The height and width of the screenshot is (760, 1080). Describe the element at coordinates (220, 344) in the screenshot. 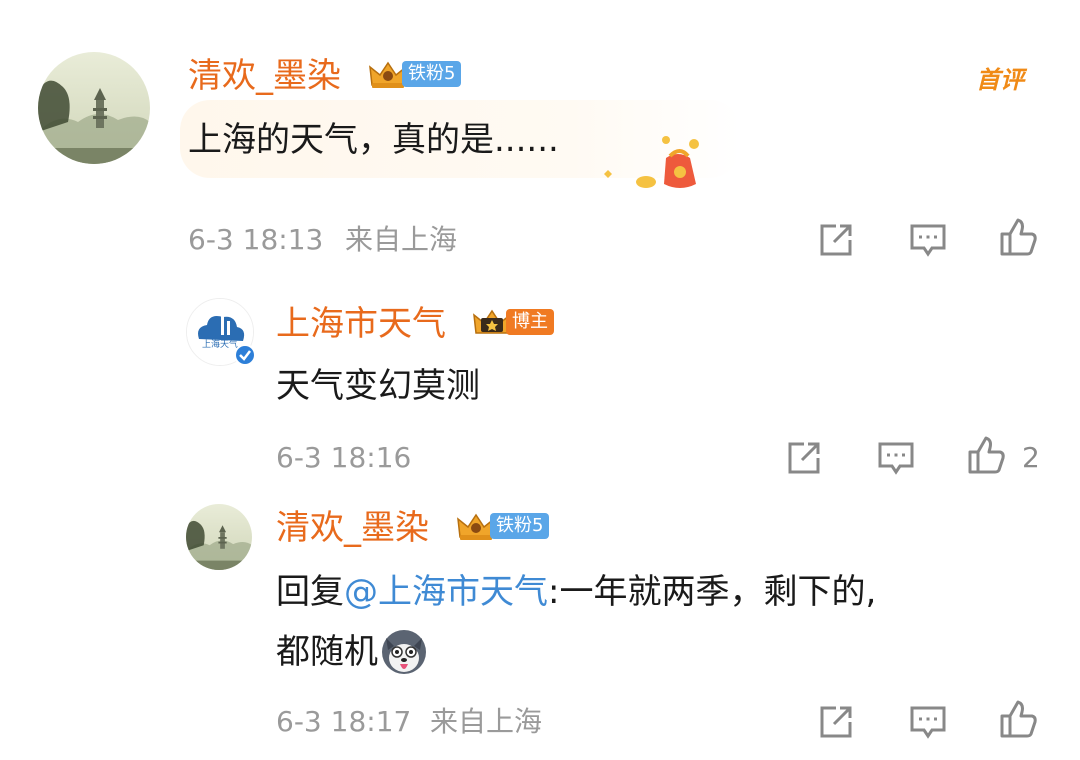

I see `avatar-label: 上海天气` at that location.